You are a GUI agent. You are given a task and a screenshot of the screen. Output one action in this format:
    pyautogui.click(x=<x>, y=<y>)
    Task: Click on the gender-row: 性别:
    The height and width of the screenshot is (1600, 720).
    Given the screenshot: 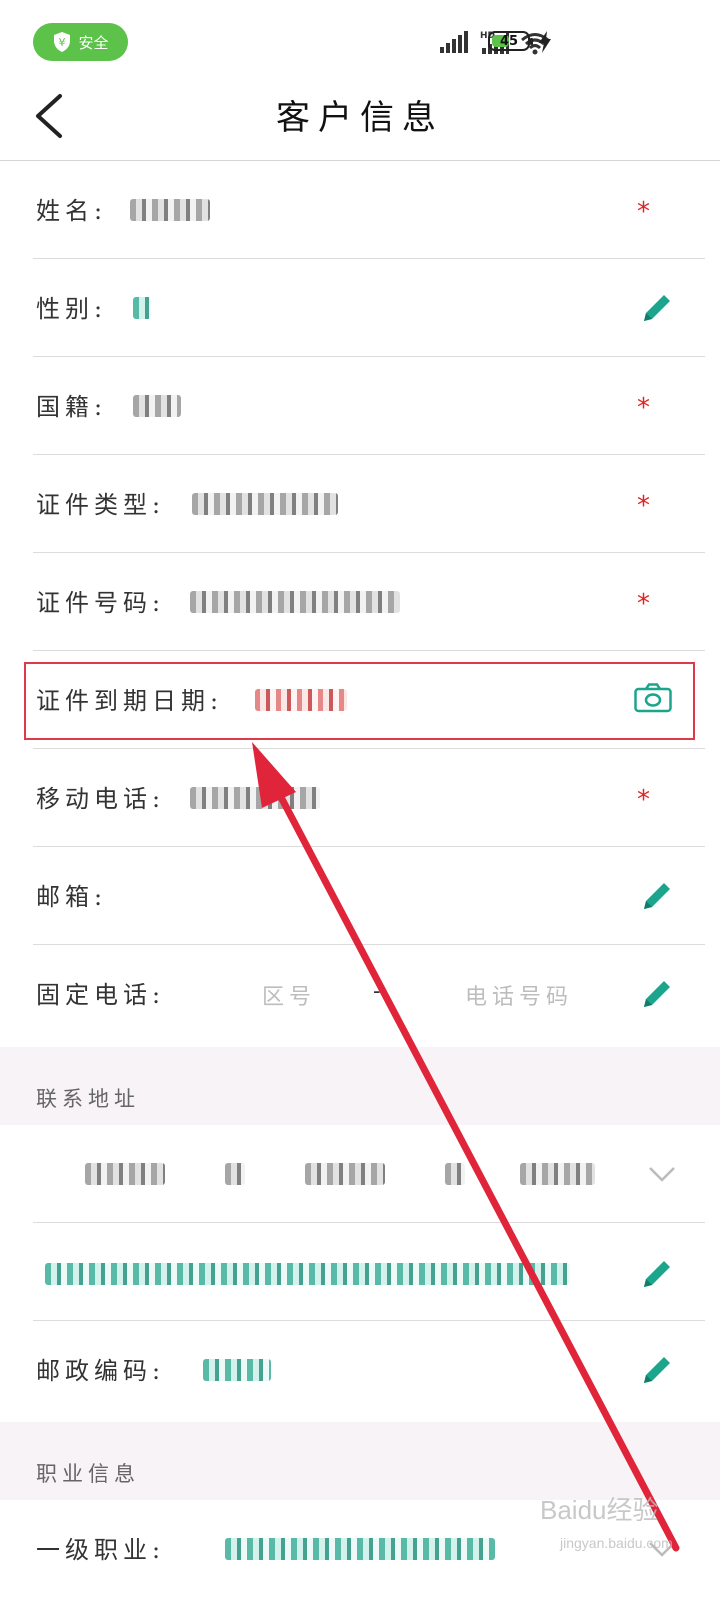 What is the action you would take?
    pyautogui.click(x=360, y=308)
    